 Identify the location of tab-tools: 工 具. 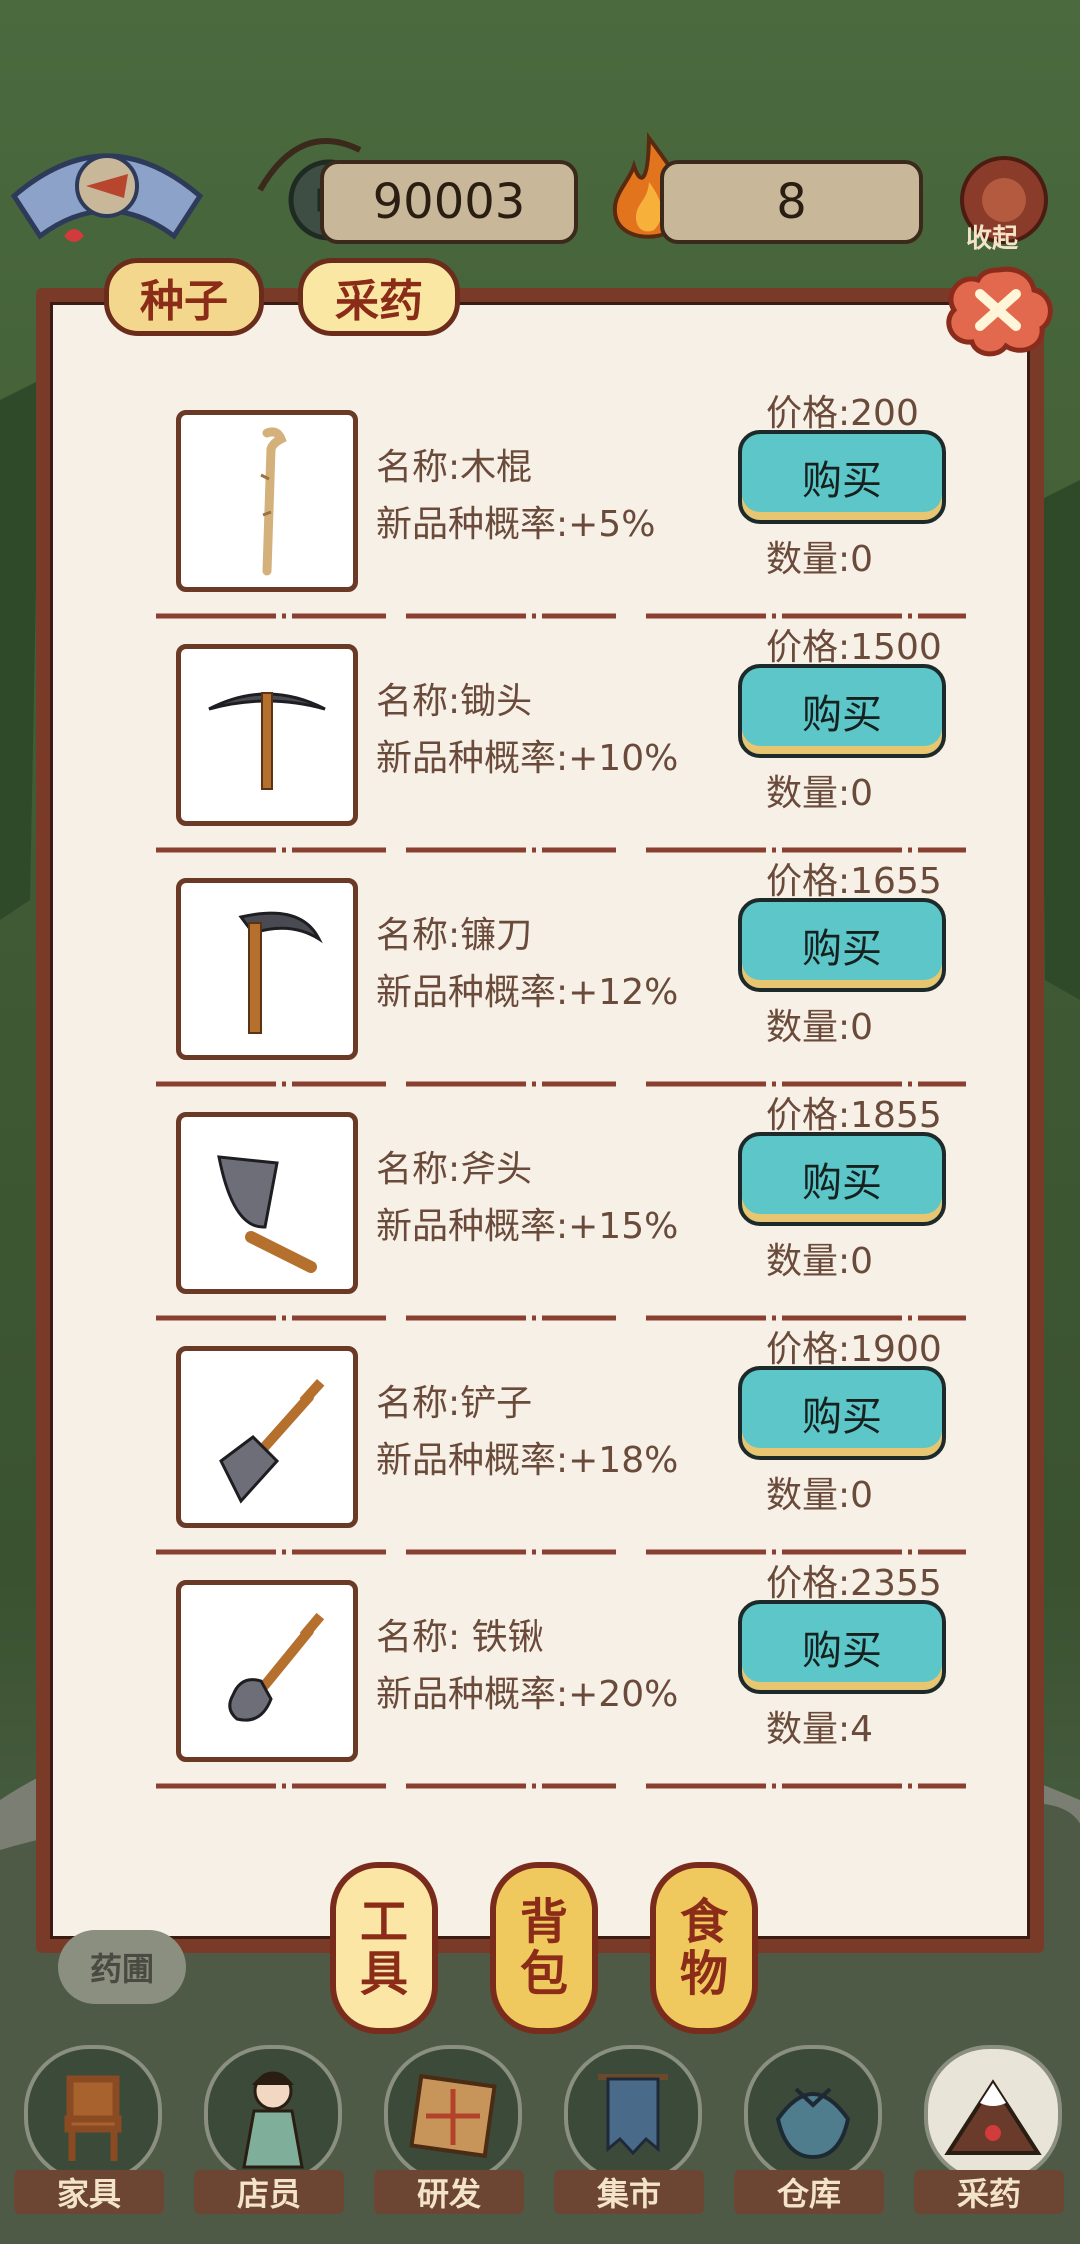
(384, 1948).